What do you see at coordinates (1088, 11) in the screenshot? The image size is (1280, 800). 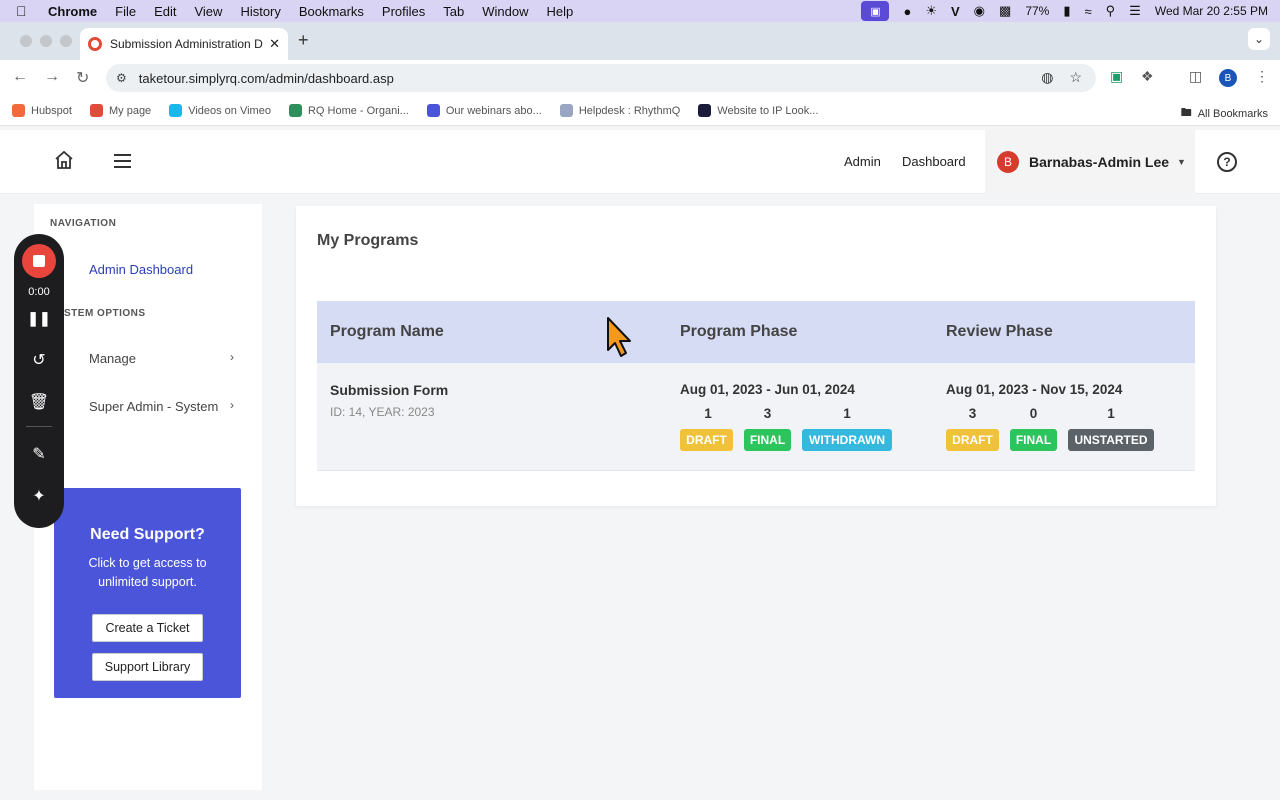 I see `wifi-icon: ≈` at bounding box center [1088, 11].